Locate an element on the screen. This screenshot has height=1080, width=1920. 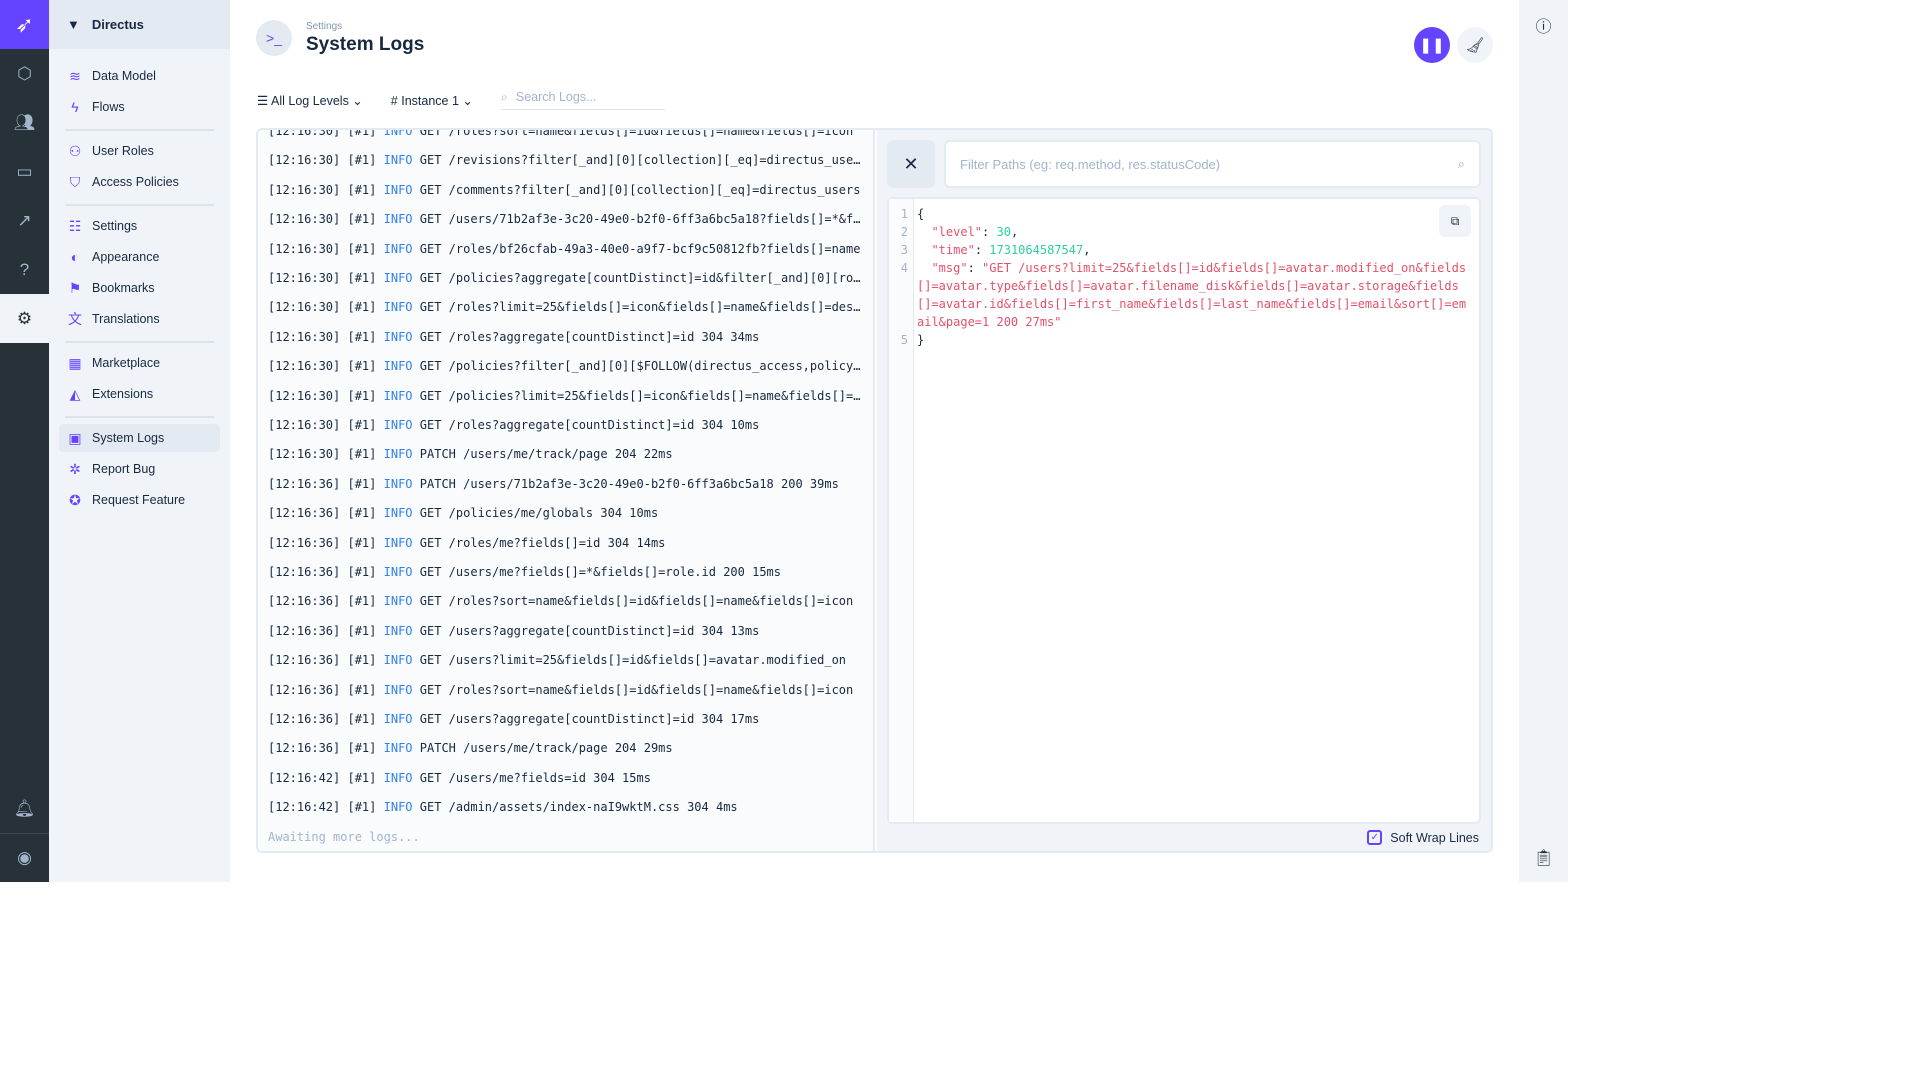
nav-item-request-feature: ✪ Request Feature is located at coordinates (139, 500).